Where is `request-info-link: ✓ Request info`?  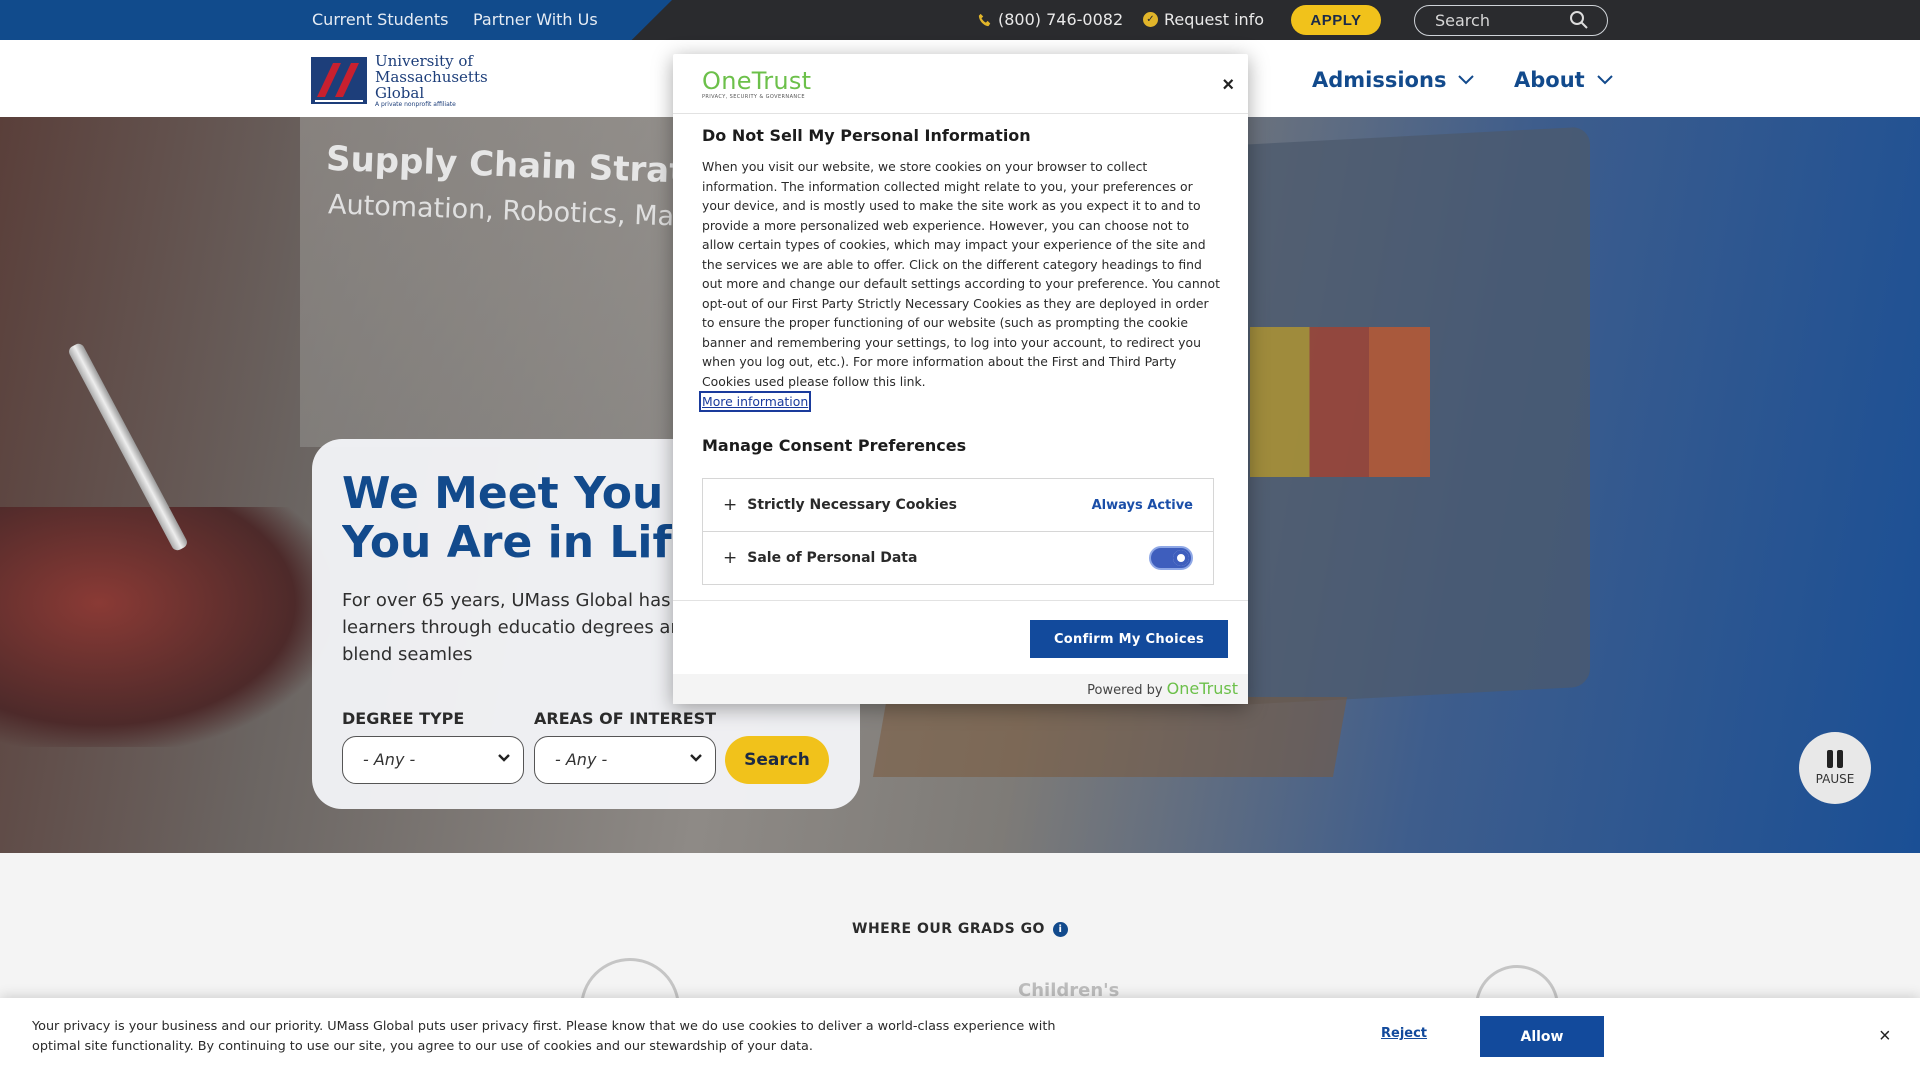 request-info-link: ✓ Request info is located at coordinates (1203, 19).